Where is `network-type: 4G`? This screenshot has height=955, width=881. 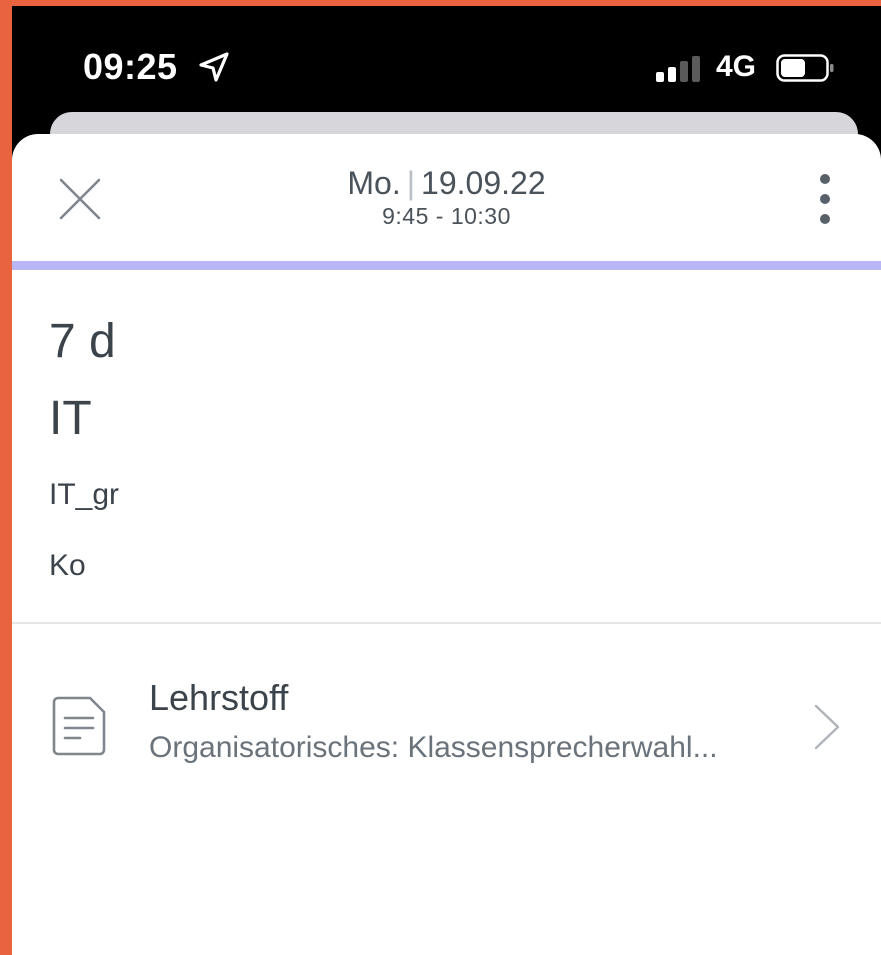
network-type: 4G is located at coordinates (736, 66).